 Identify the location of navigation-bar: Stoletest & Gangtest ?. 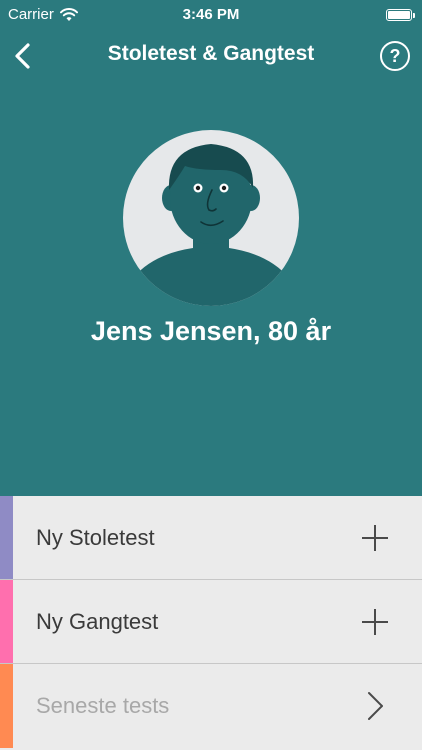
(211, 56).